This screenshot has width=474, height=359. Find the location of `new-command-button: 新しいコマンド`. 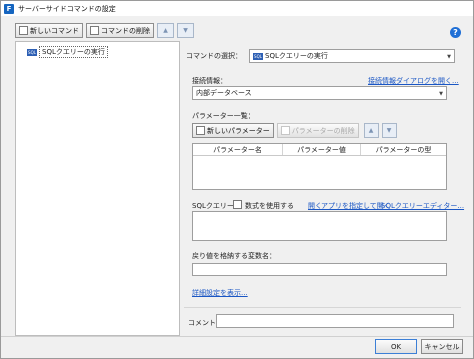

new-command-button: 新しいコマンド is located at coordinates (49, 30).